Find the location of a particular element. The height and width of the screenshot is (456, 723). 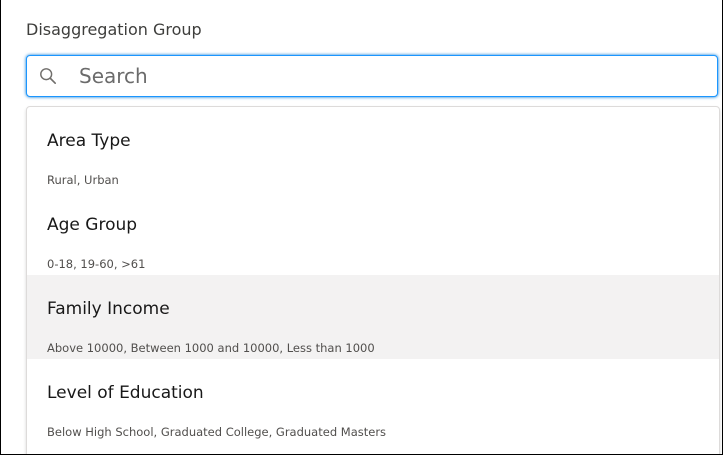

option-title: Area Type is located at coordinates (89, 141).